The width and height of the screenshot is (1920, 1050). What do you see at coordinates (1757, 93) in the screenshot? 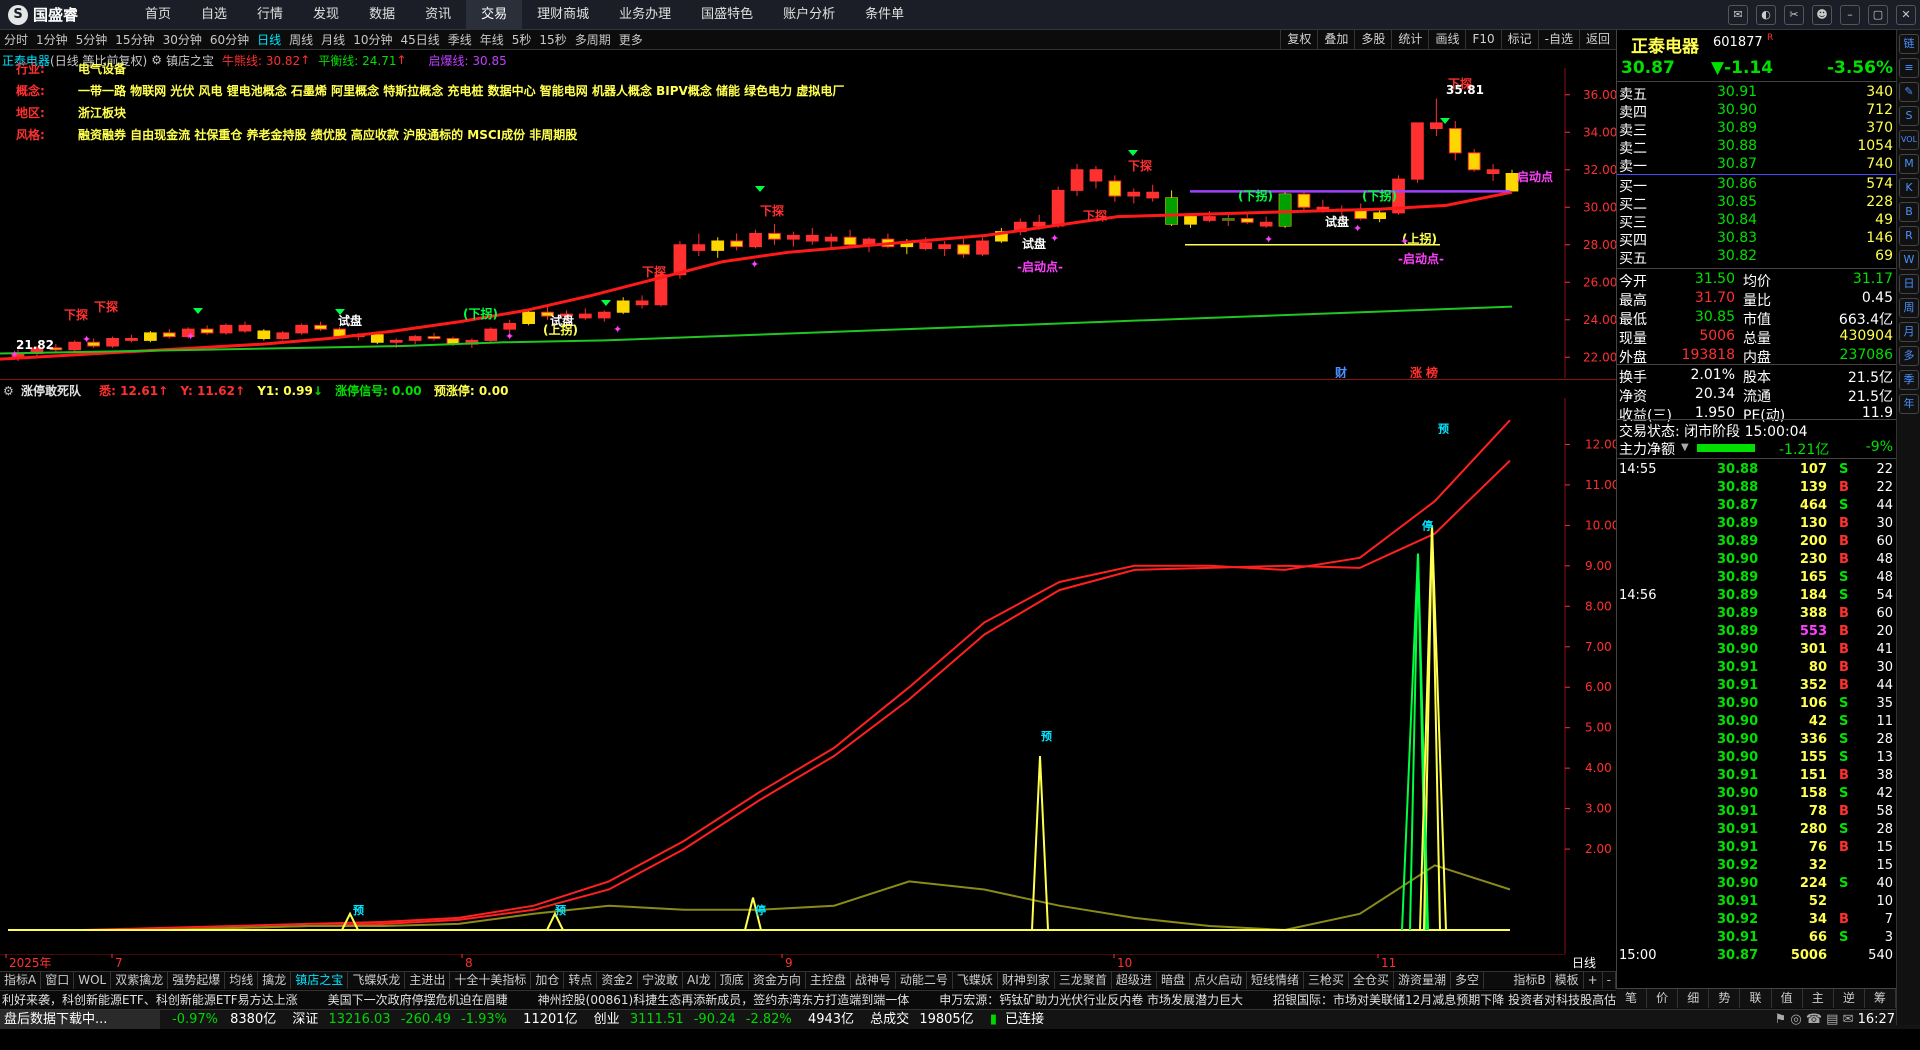
I see `ask-row-0: 卖五 30.91 340` at bounding box center [1757, 93].